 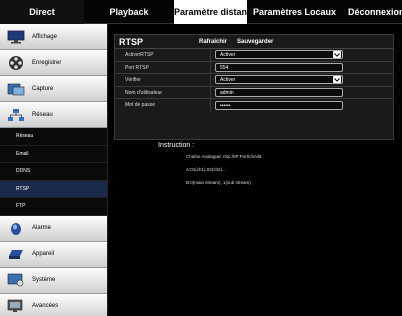 What do you see at coordinates (42, 114) in the screenshot?
I see `sidebar-item-label: Réseau` at bounding box center [42, 114].